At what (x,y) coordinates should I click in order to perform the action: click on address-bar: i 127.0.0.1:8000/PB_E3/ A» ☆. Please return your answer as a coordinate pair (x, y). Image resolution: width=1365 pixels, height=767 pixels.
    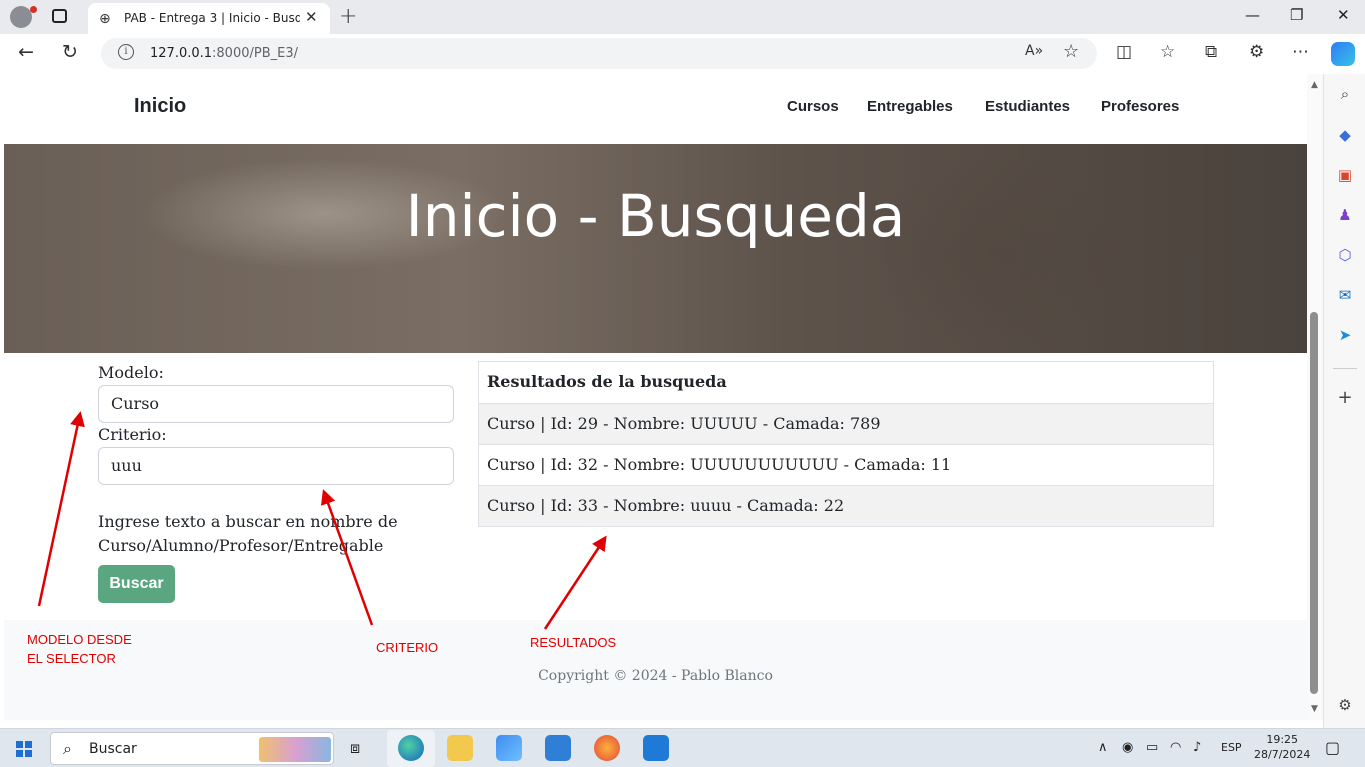
    Looking at the image, I should click on (599, 53).